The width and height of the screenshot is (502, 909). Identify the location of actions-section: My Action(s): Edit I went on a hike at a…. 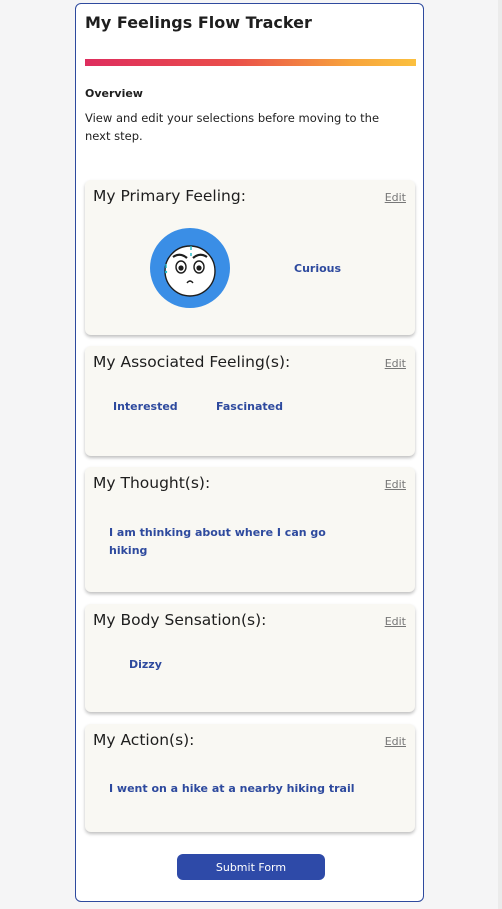
(250, 778).